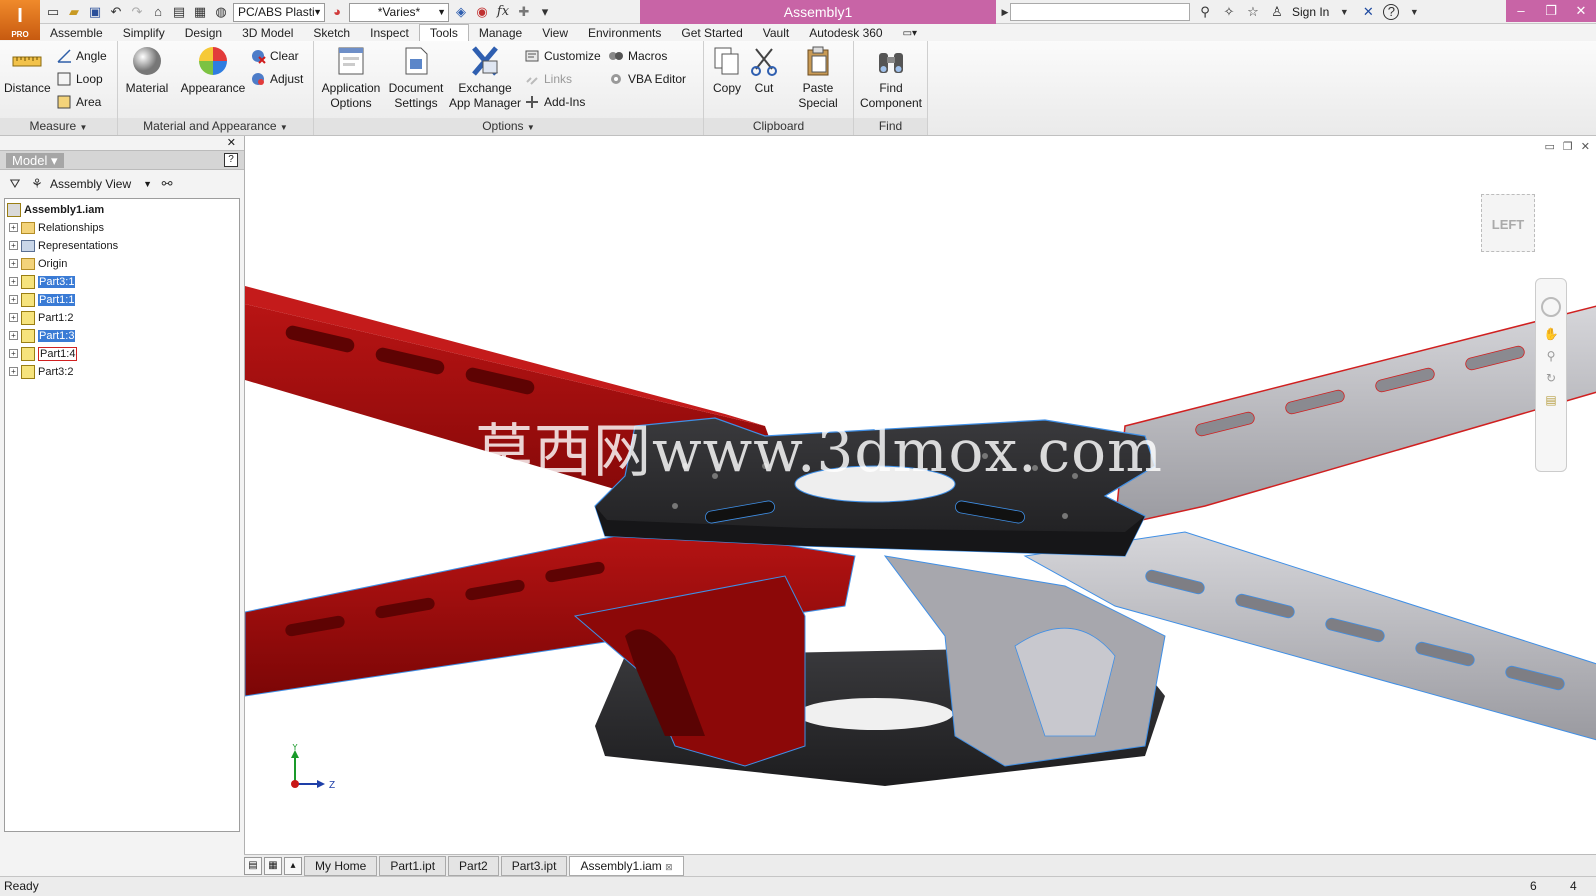  Describe the element at coordinates (891, 78) in the screenshot. I see `find-component-button: Find Component` at that location.